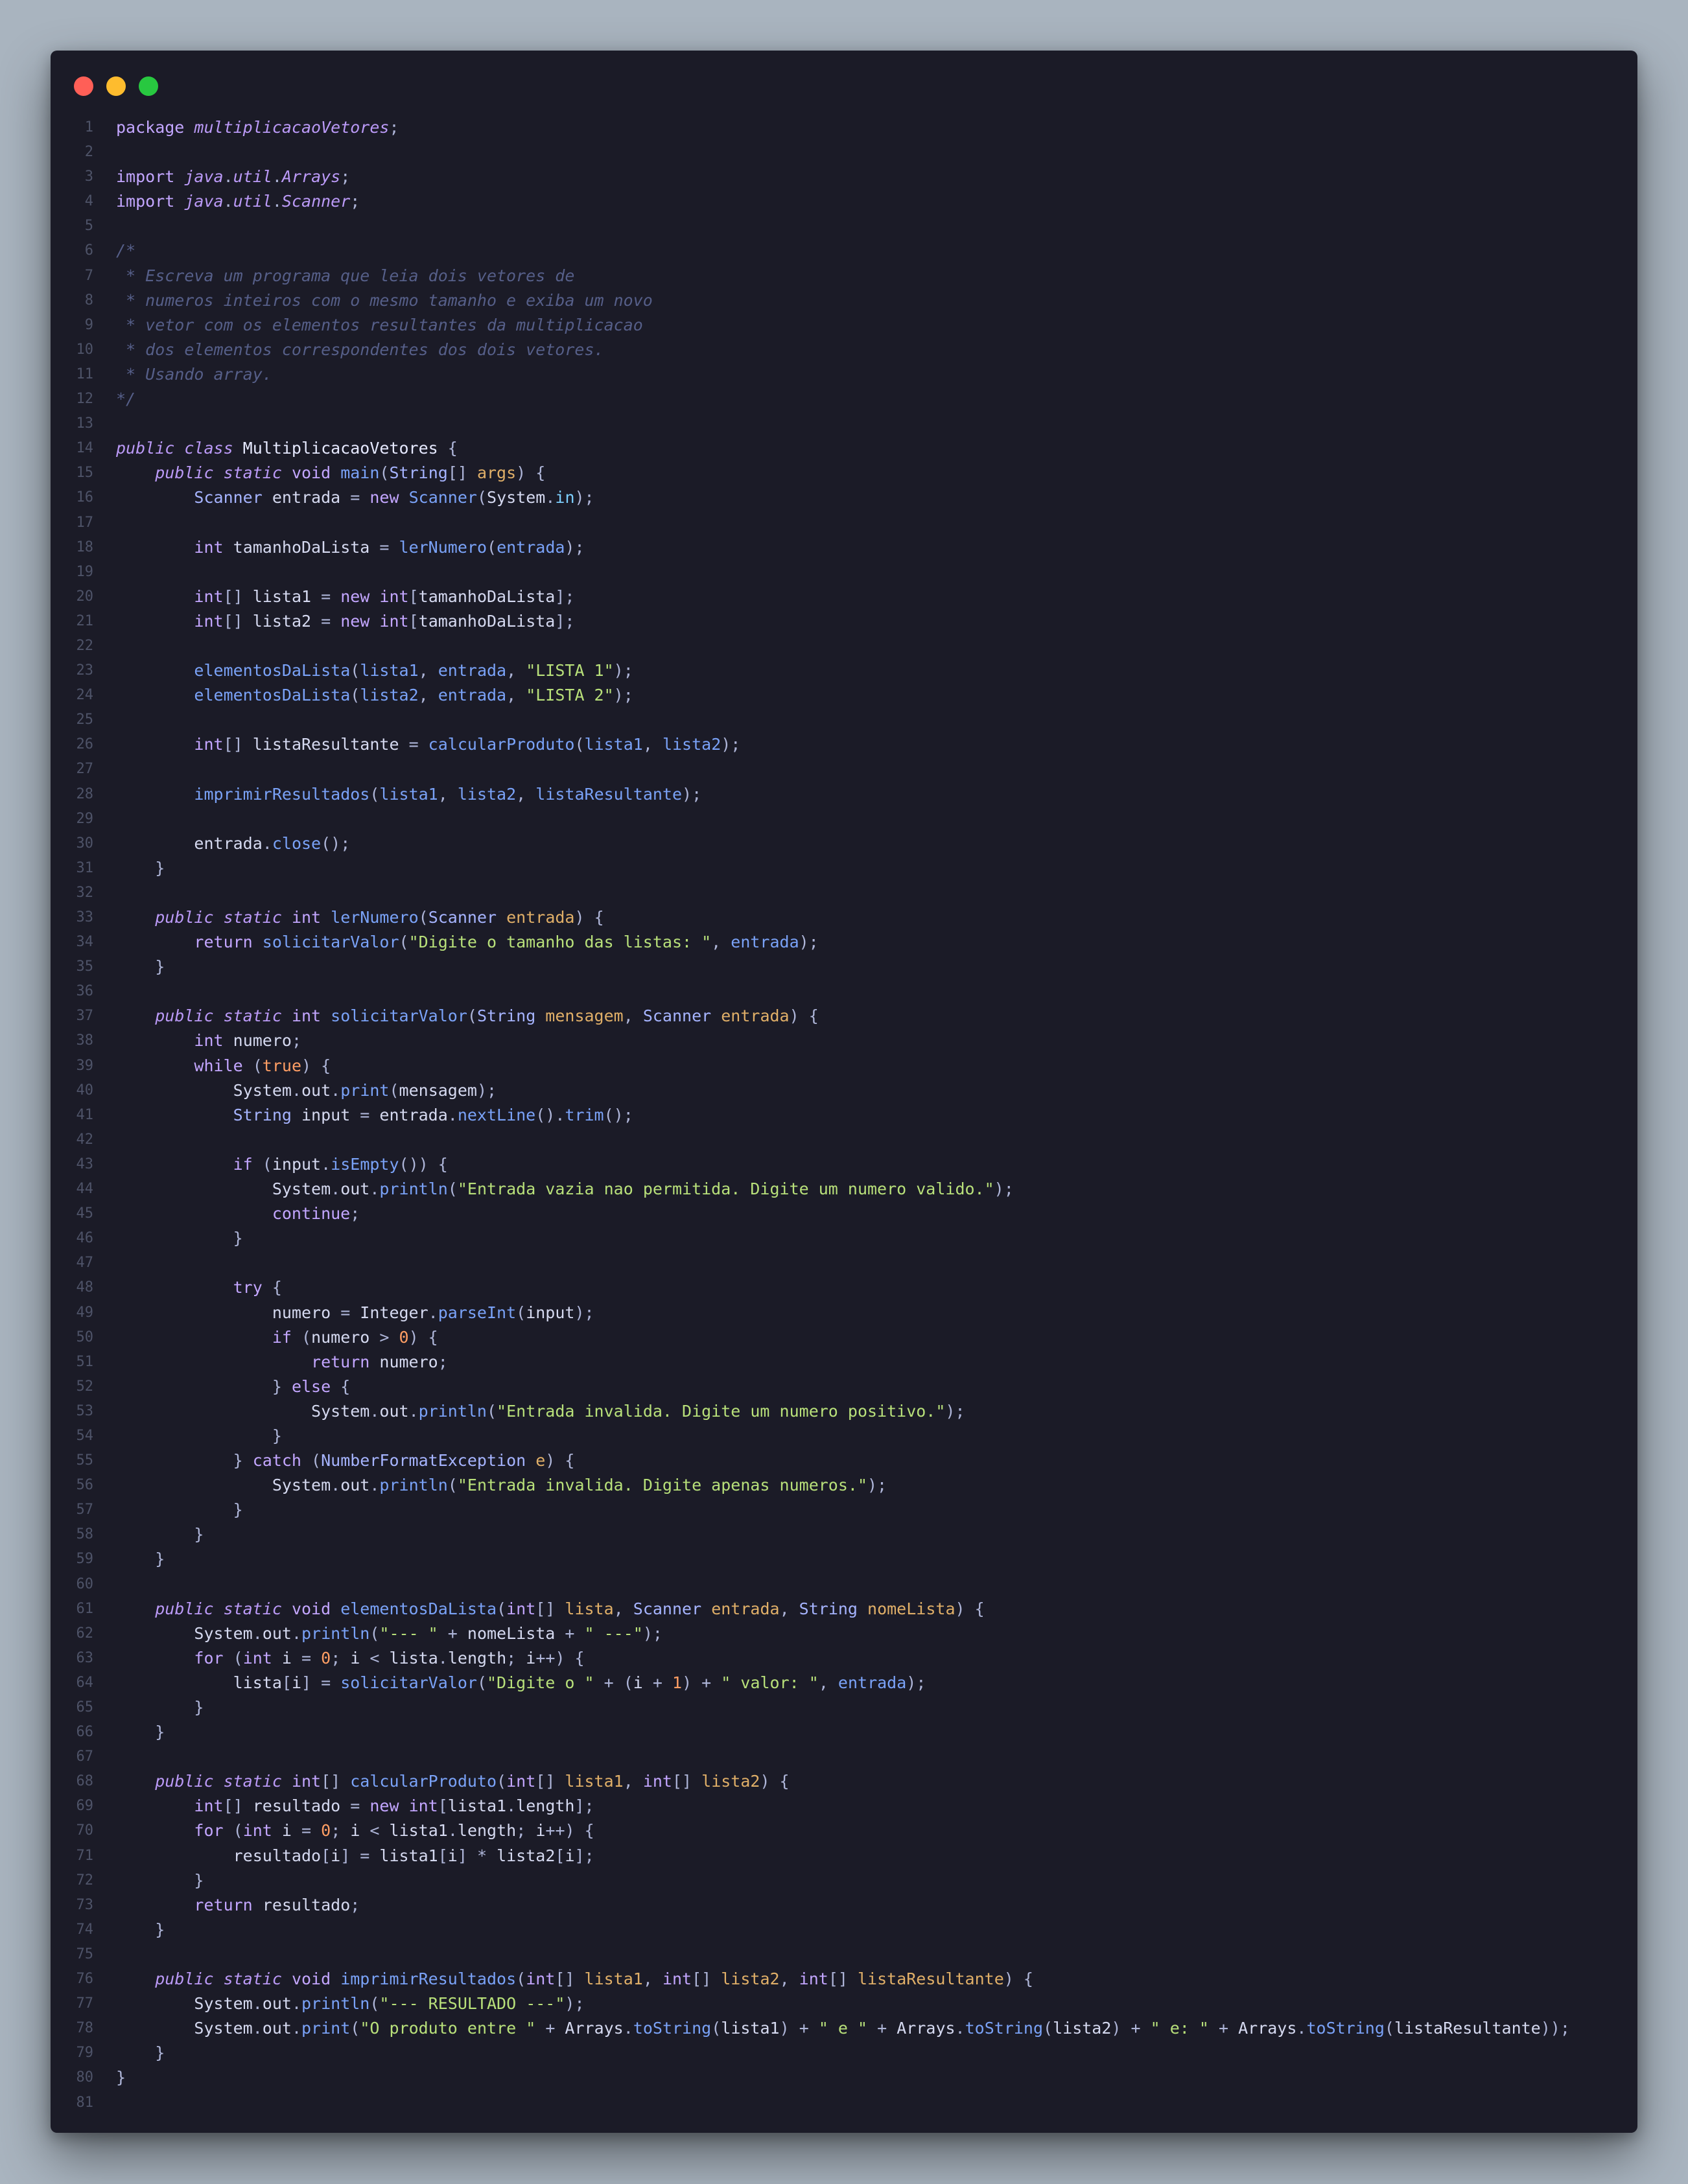 The image size is (1688, 2184). What do you see at coordinates (331, 1114) in the screenshot?
I see `code-token: input` at bounding box center [331, 1114].